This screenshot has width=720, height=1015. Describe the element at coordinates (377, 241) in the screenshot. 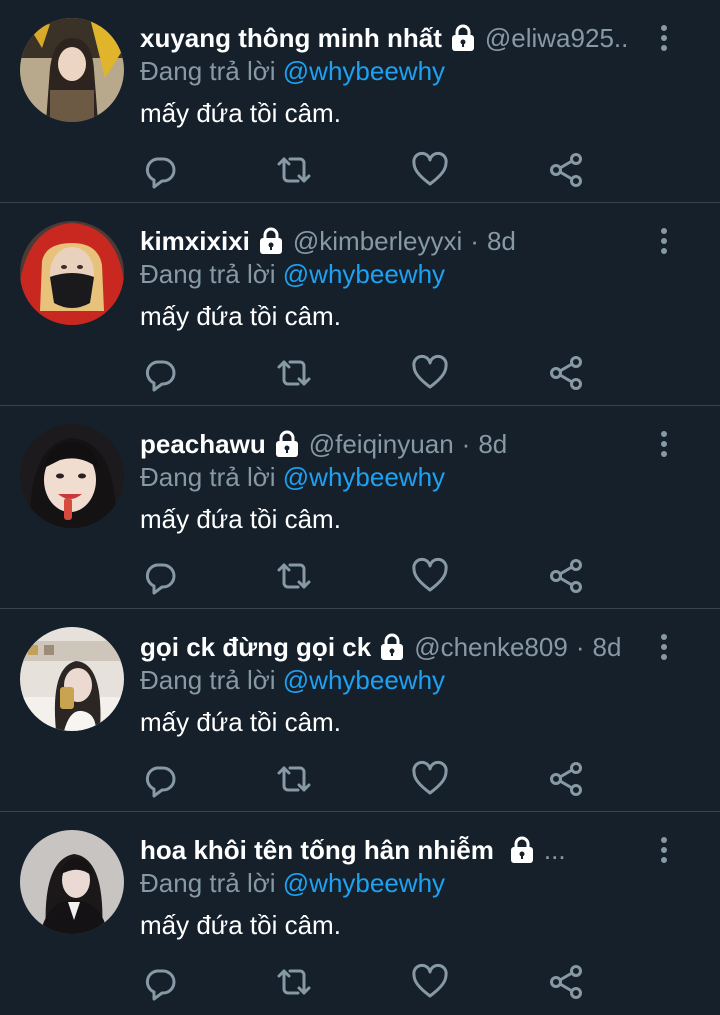

I see `user-handle: @kimberleyyxi` at that location.